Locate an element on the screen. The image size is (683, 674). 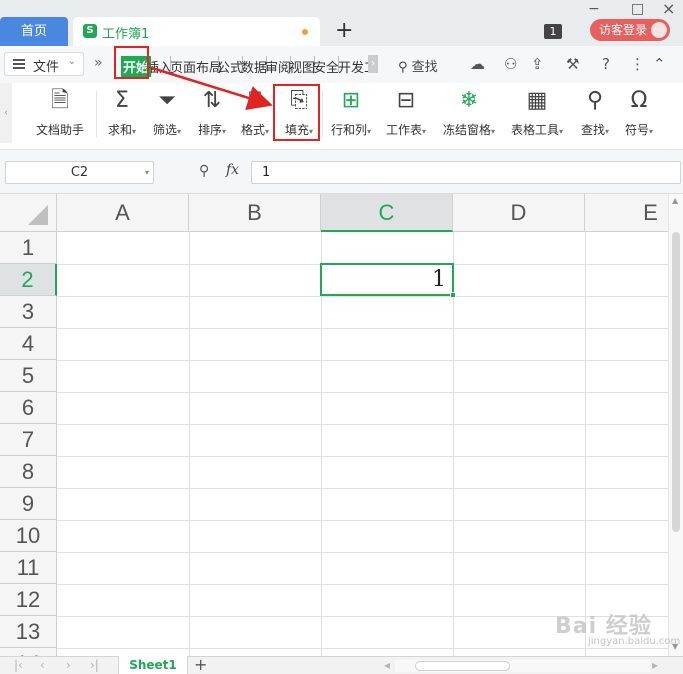
first-sheet-icon: |‹ is located at coordinates (18, 665).